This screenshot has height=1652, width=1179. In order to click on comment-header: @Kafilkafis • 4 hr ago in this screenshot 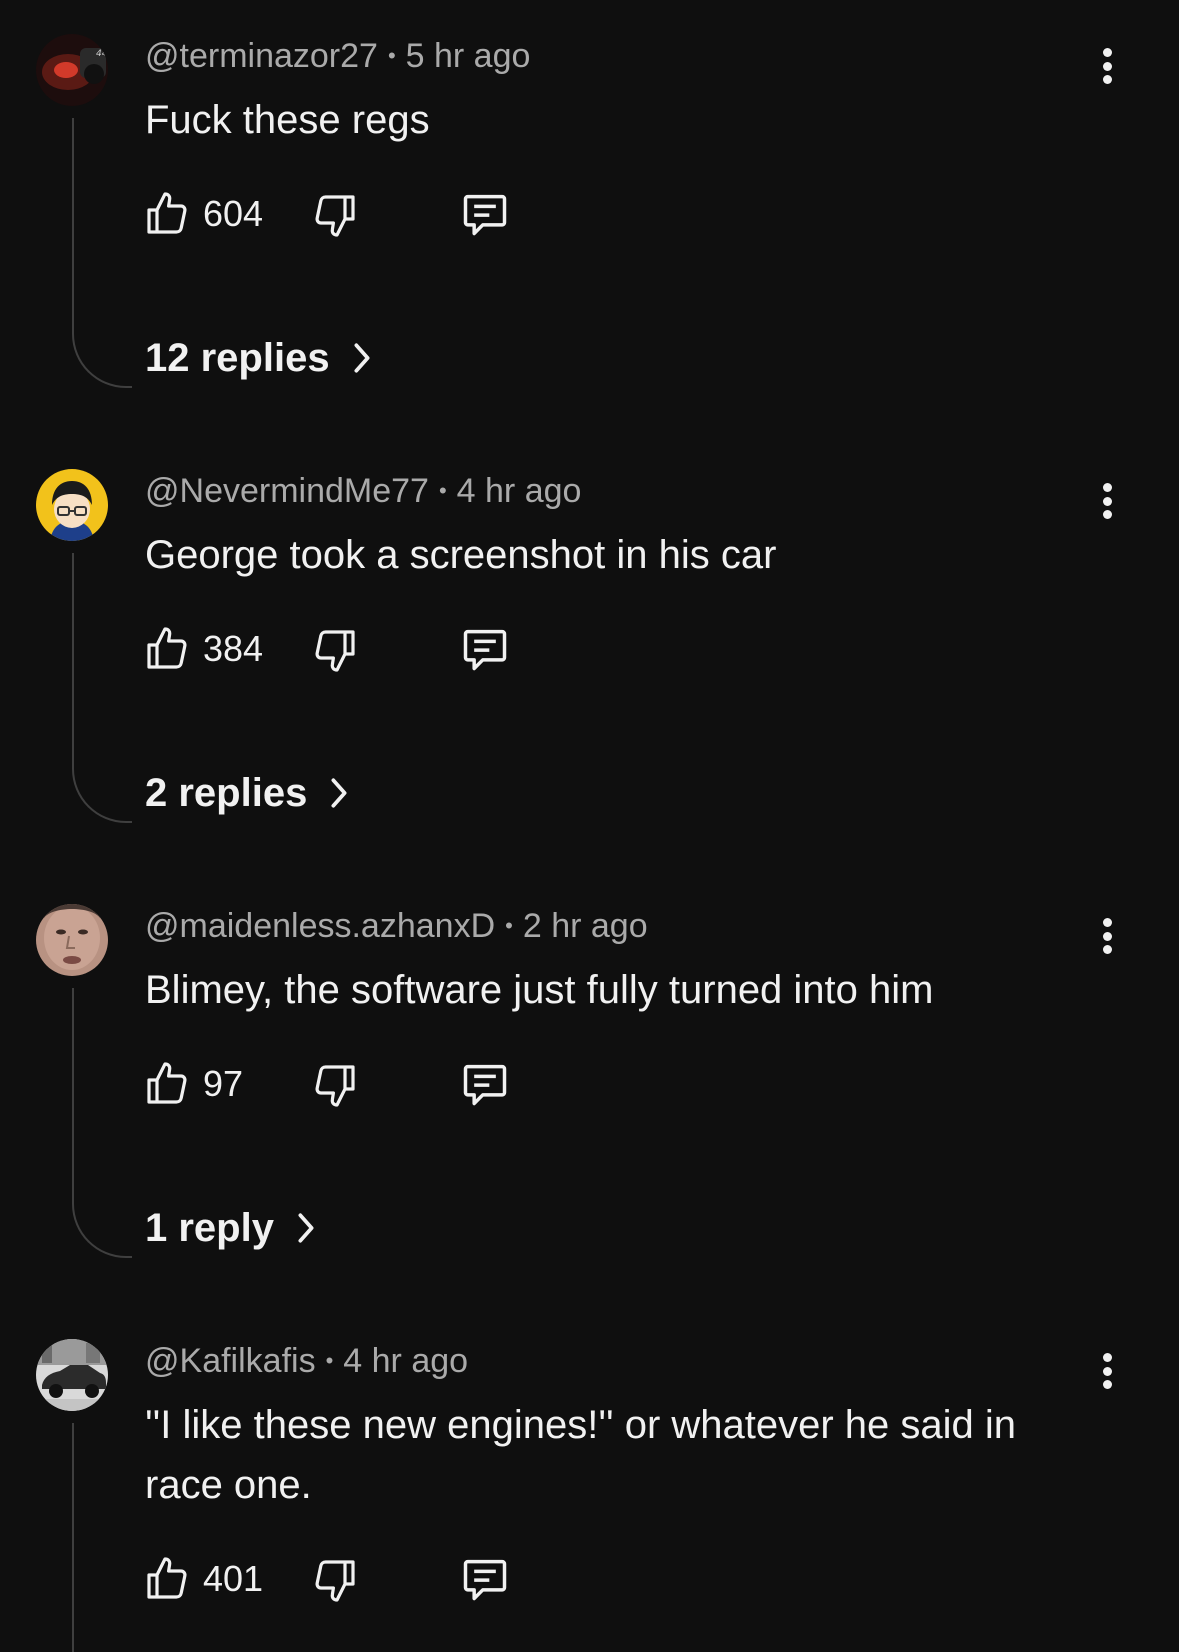, I will do `click(306, 1361)`.